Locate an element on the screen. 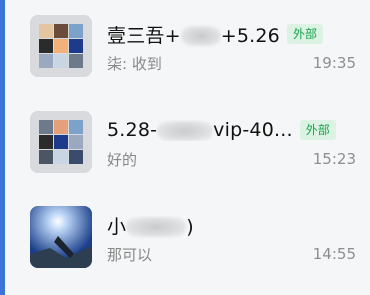  photo-avatar-icon is located at coordinates (61, 237).